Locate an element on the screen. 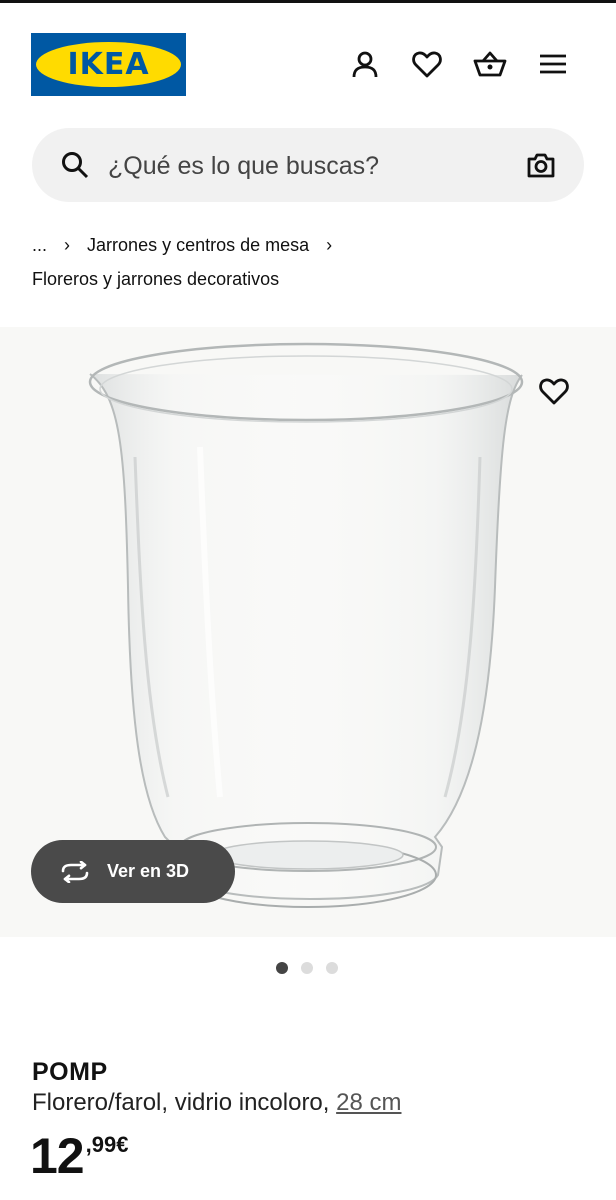 The width and height of the screenshot is (616, 1200). rotate-3d-icon is located at coordinates (75, 871).